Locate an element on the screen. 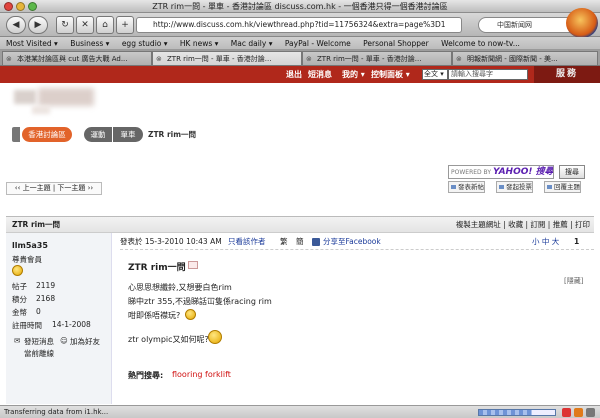 This screenshot has height=418, width=600. thread-title: ZTR rim一問 is located at coordinates (36, 224).